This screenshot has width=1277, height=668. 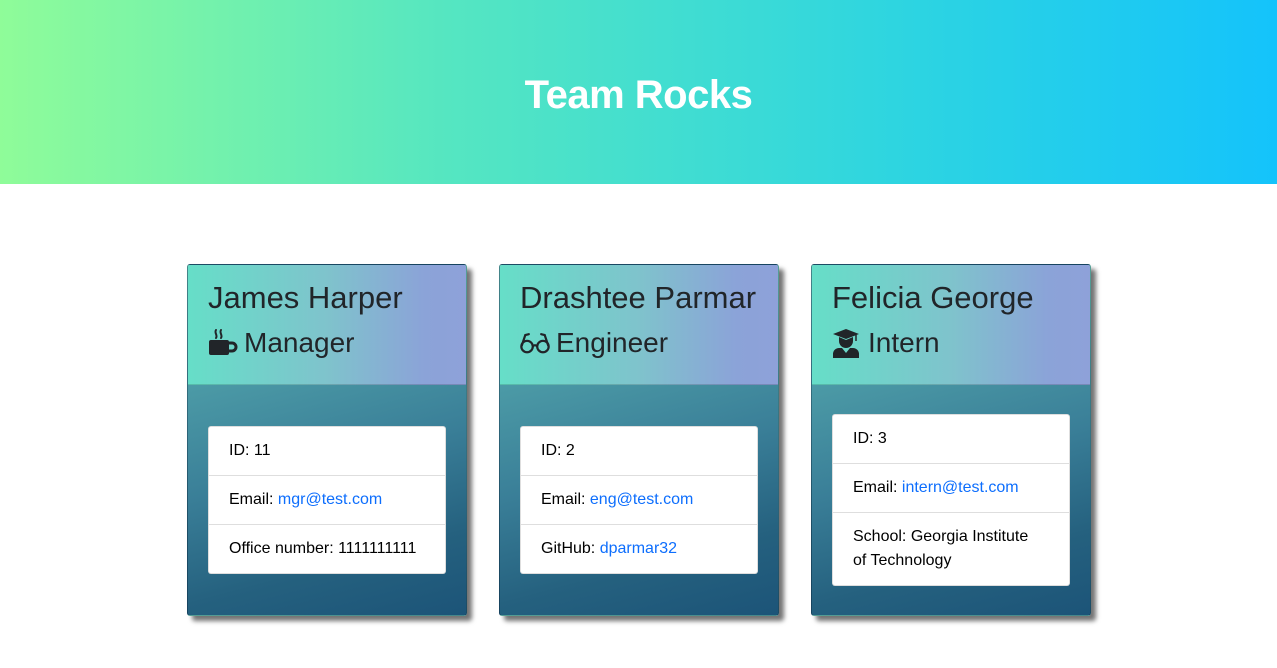 I want to click on email-item: Email: eng@test.com, so click(x=639, y=500).